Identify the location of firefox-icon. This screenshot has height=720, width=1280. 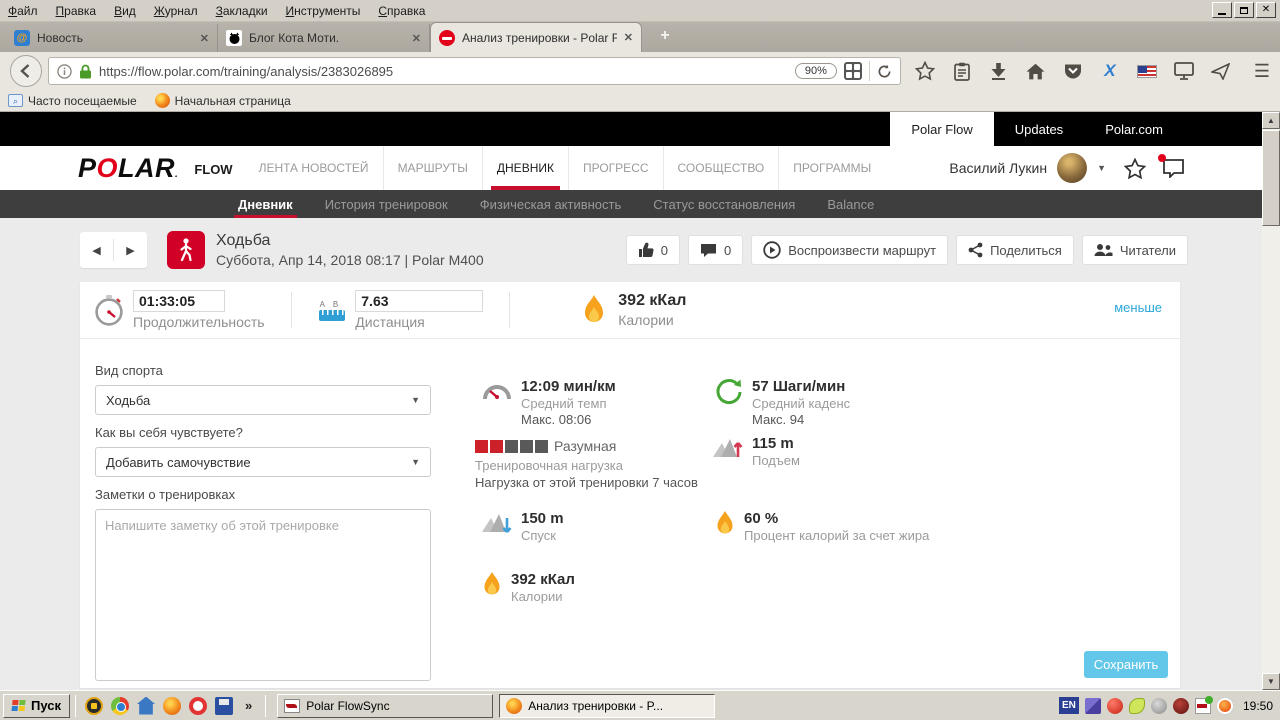
(172, 705).